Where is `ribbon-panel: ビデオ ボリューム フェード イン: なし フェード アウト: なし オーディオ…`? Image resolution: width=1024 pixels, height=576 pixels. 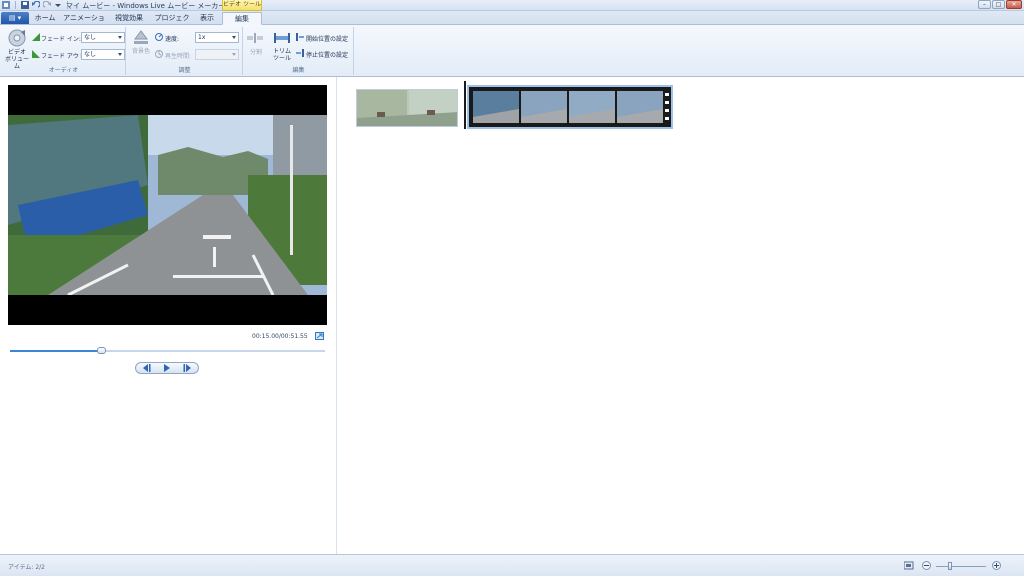 ribbon-panel: ビデオ ボリューム フェード イン: なし フェード アウト: なし オーディオ… is located at coordinates (512, 51).